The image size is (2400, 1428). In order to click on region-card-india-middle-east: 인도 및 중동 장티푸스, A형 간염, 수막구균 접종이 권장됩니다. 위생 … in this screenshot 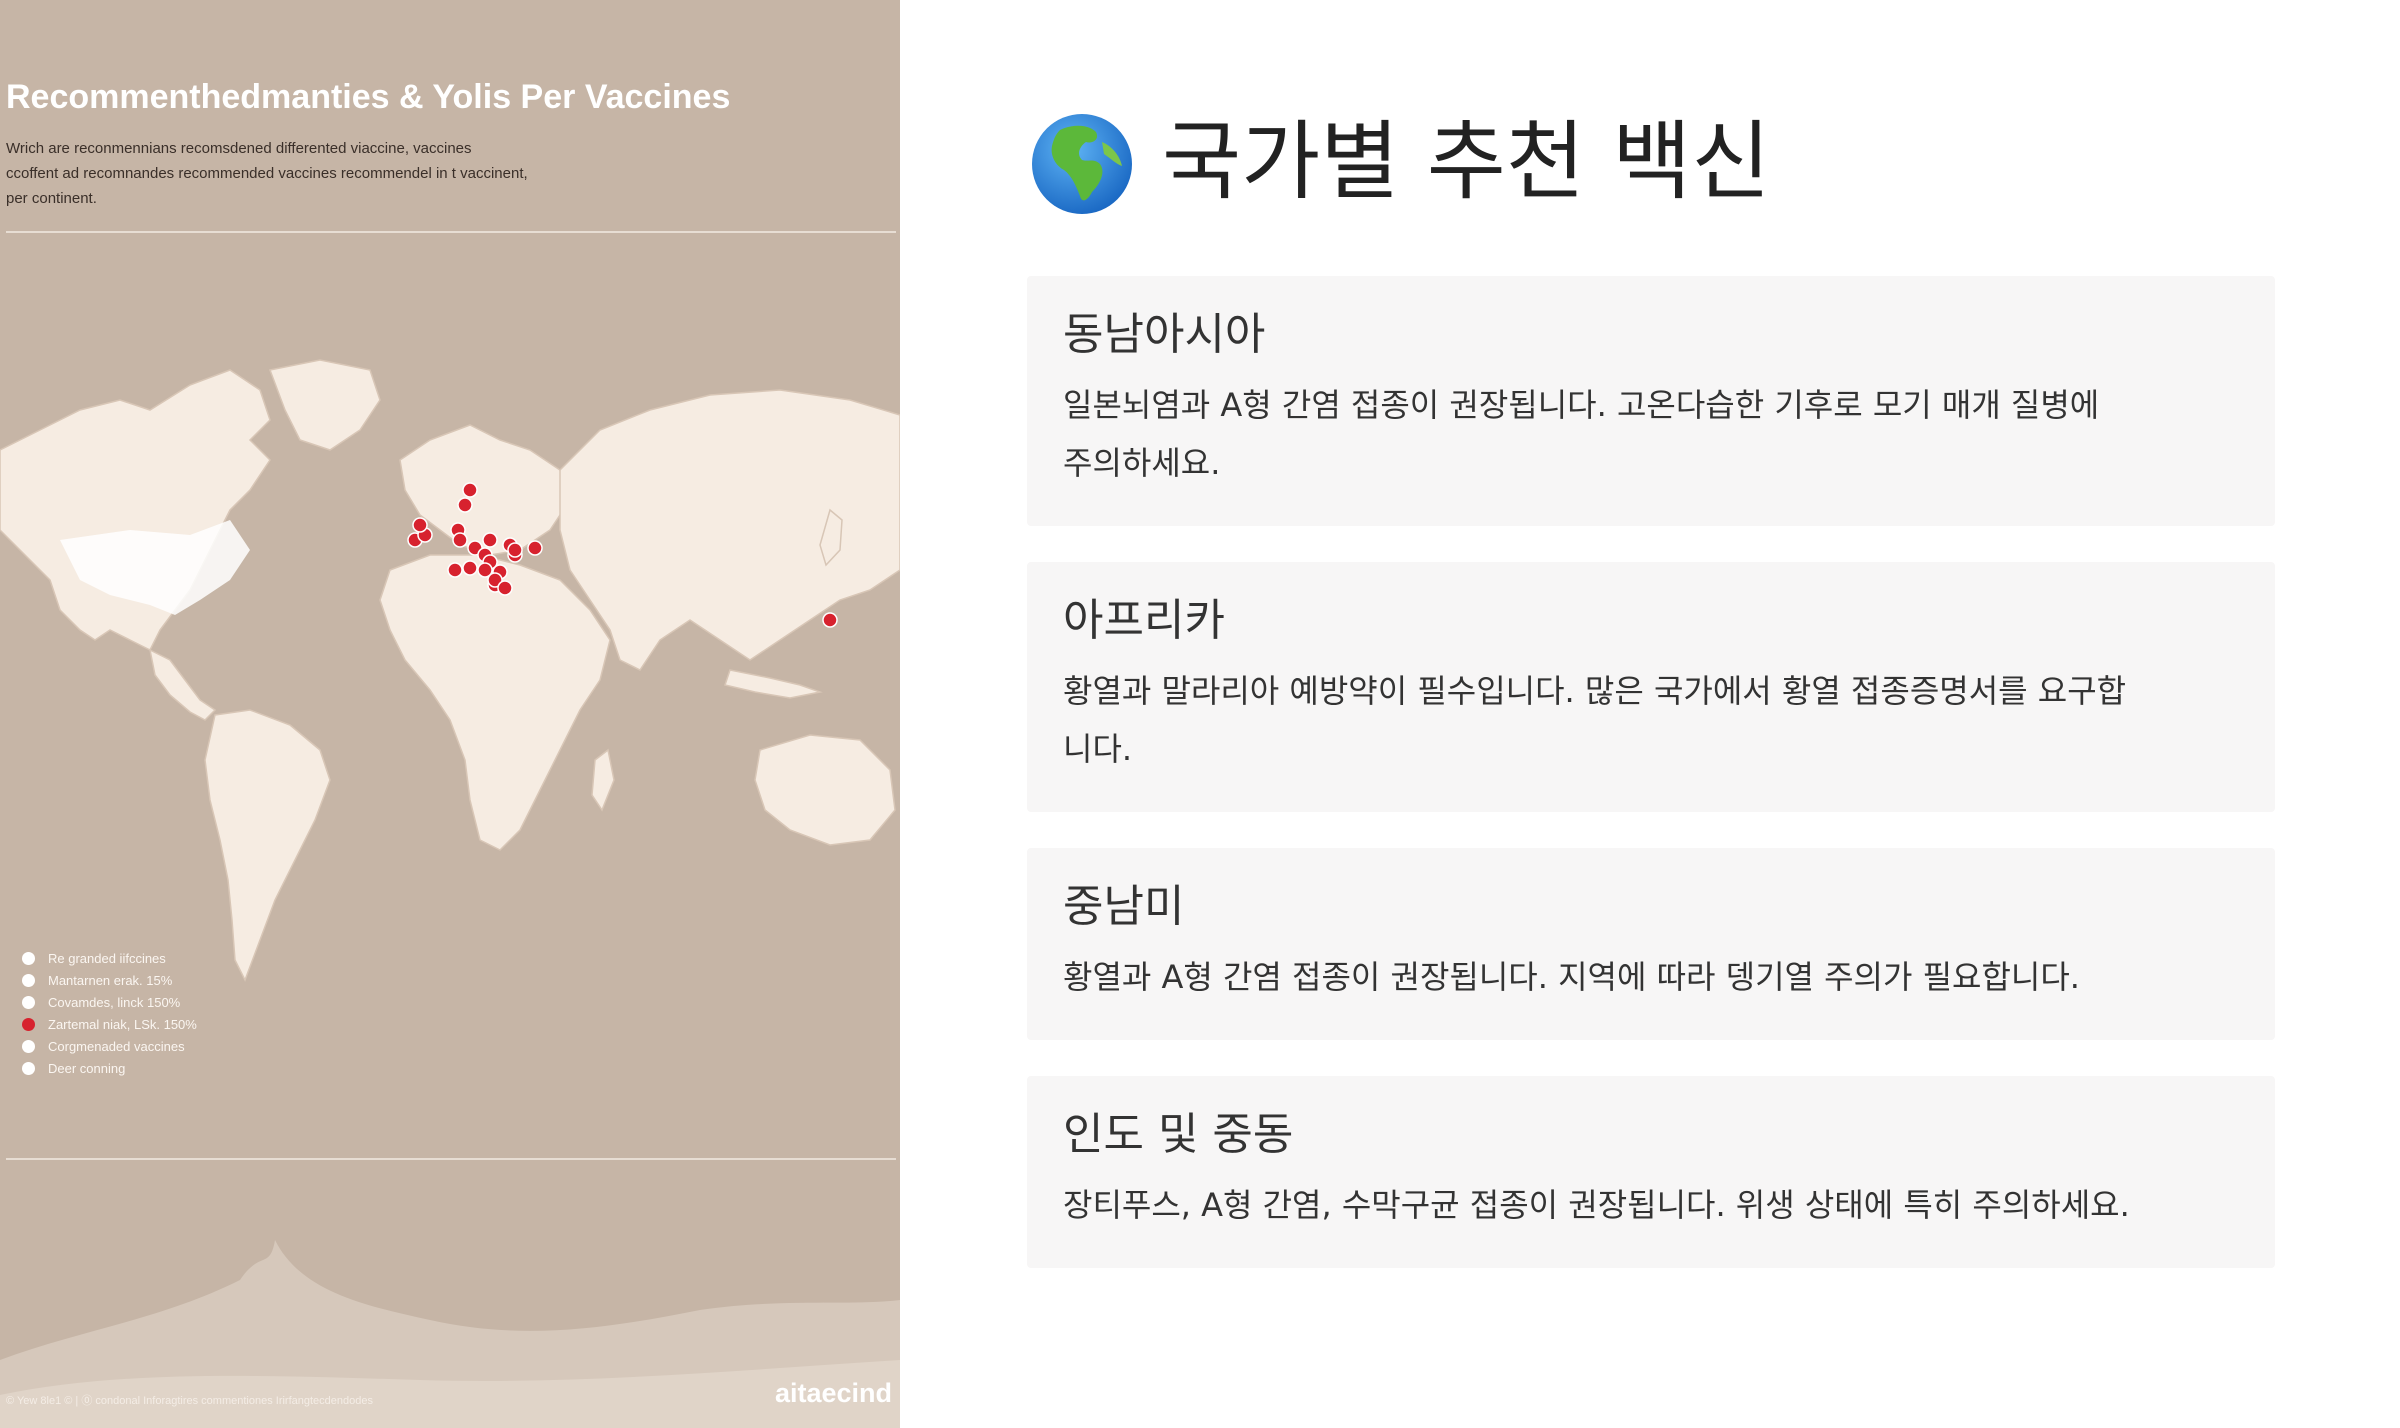, I will do `click(1651, 1172)`.